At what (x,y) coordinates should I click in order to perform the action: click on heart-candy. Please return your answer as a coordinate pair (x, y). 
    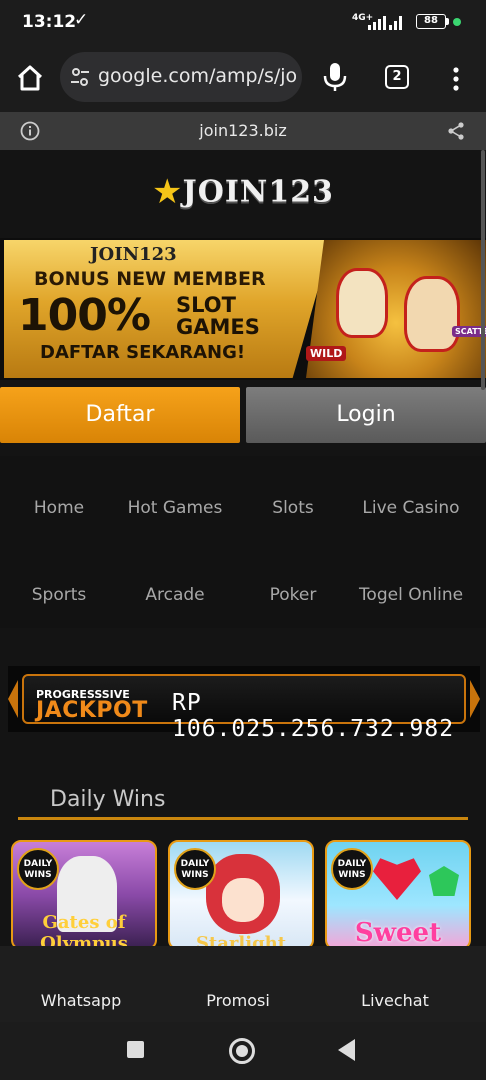
    Looking at the image, I should click on (397, 879).